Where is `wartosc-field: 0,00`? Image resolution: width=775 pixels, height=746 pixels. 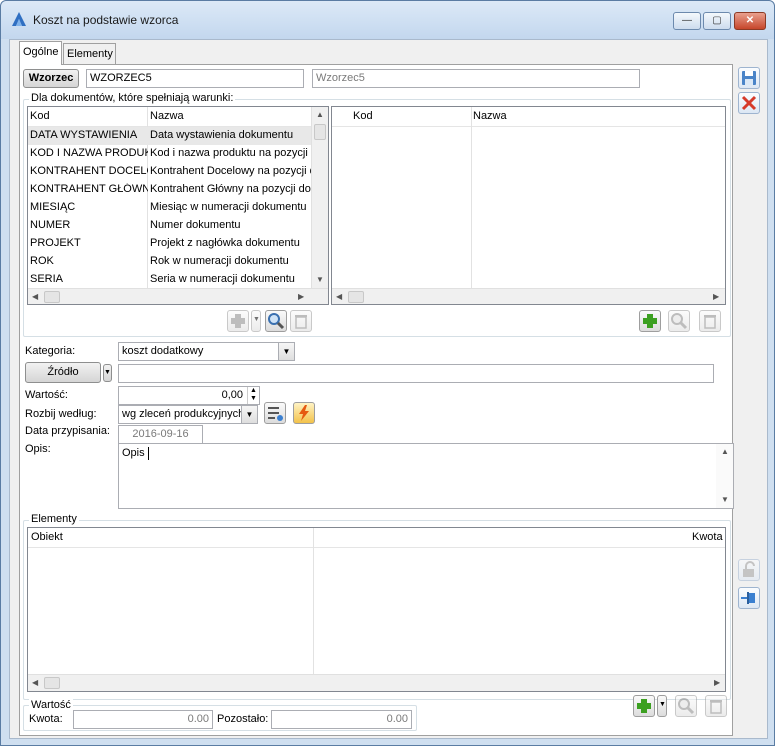 wartosc-field: 0,00 is located at coordinates (189, 395).